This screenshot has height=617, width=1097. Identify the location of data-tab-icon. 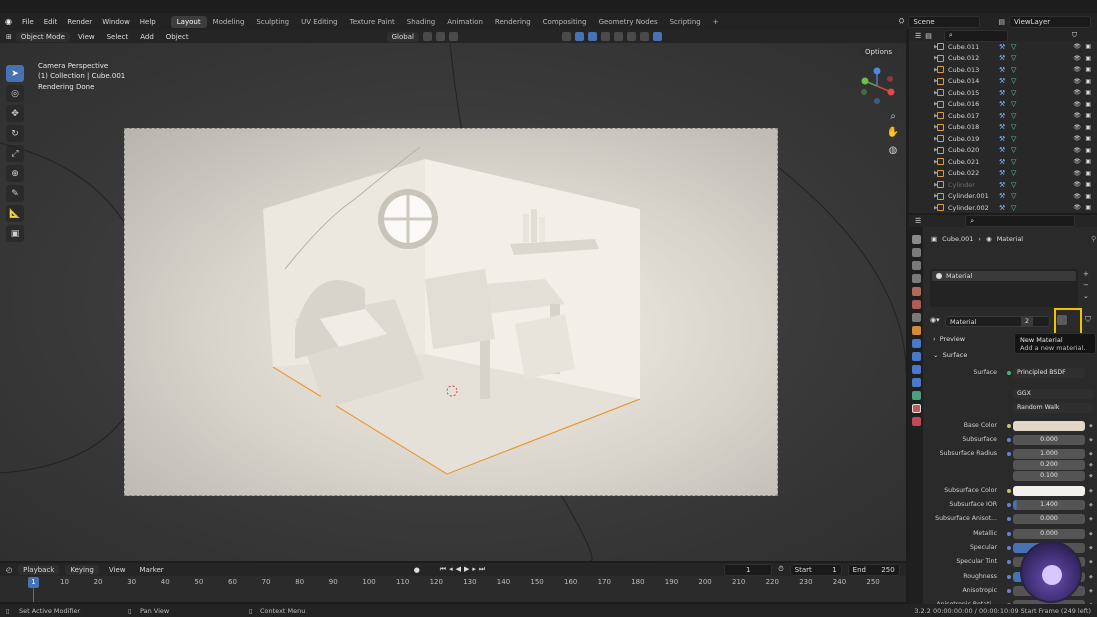
(916, 395).